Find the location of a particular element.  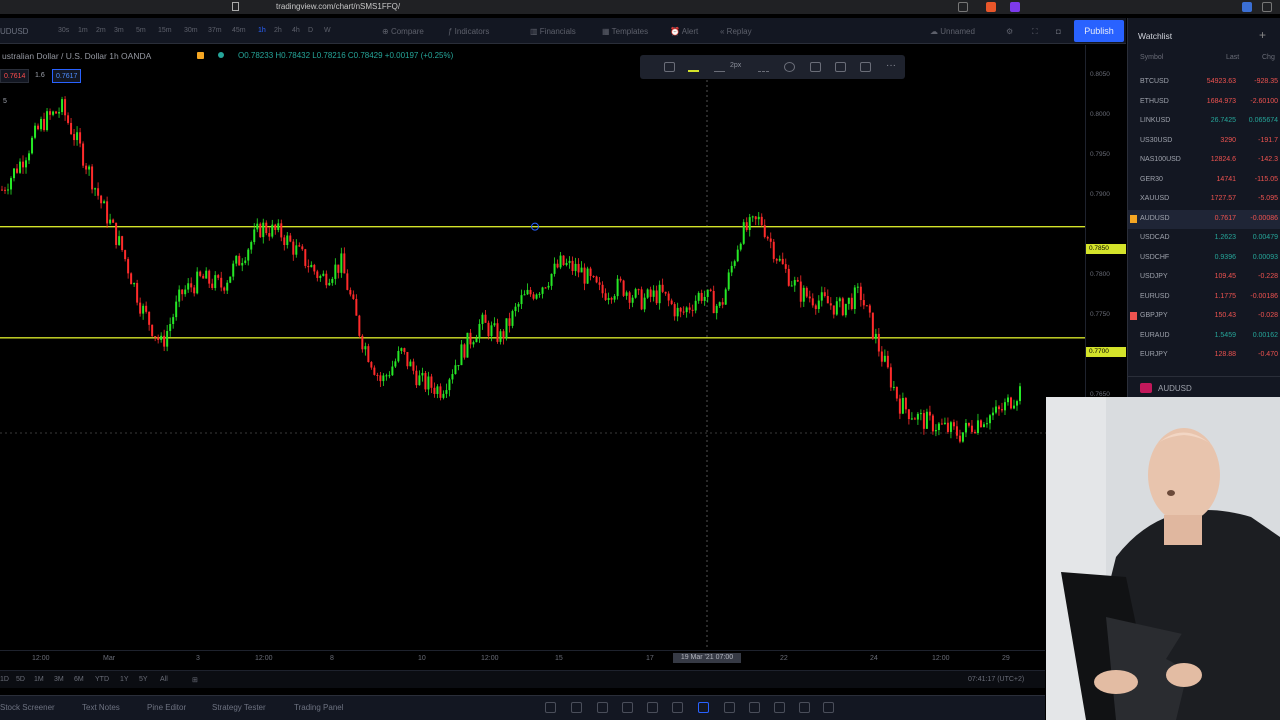

range-1d: 1D is located at coordinates (4, 679).